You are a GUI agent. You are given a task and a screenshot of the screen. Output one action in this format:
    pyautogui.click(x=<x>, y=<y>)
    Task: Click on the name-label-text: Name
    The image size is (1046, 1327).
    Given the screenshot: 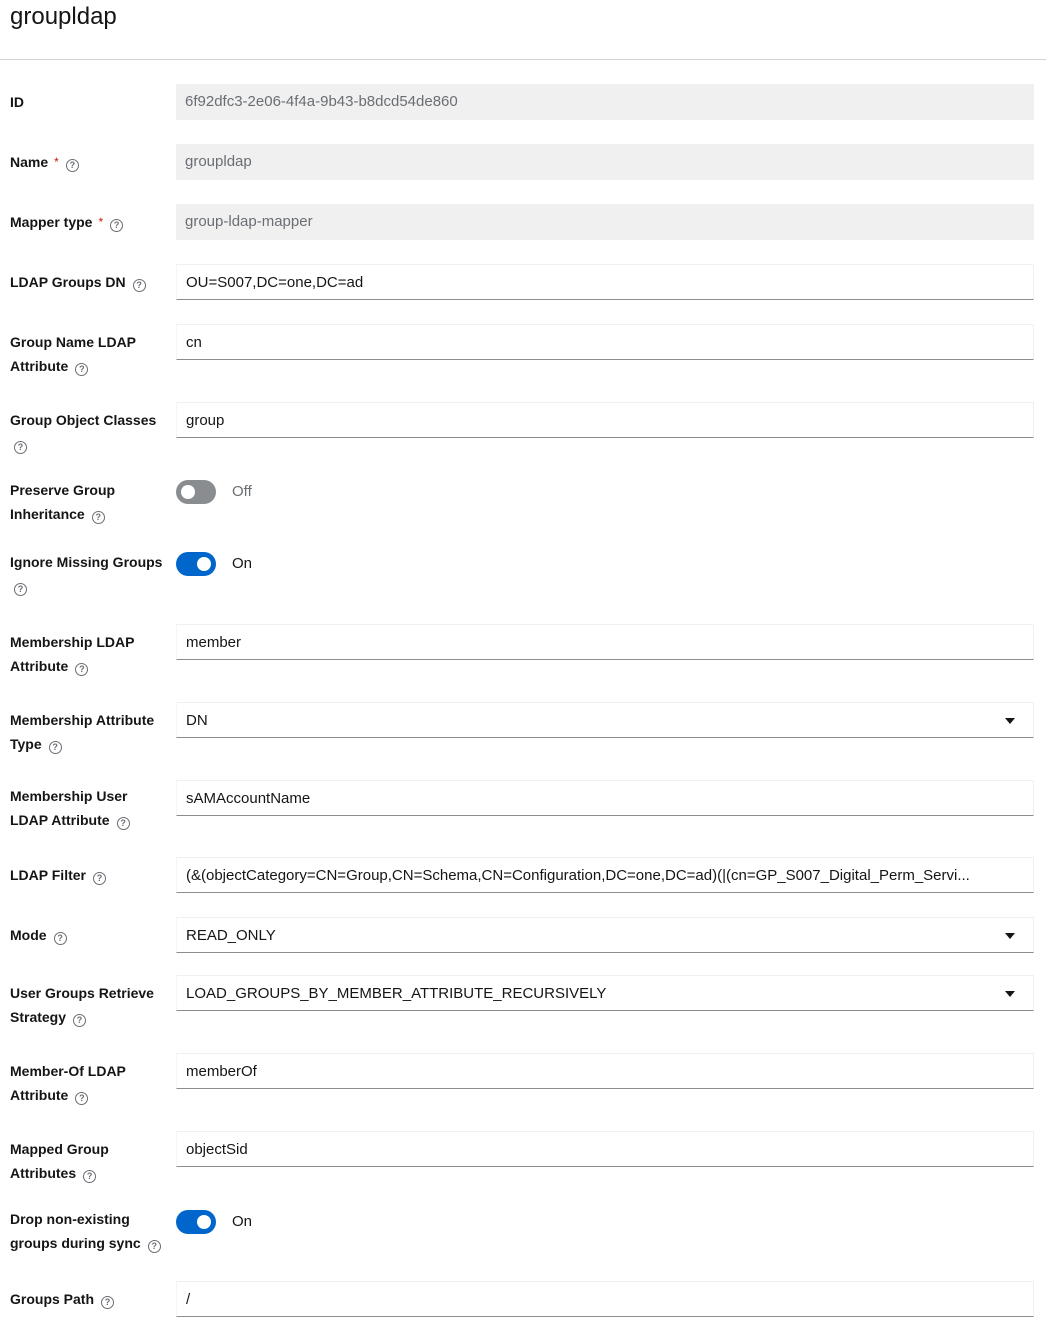 What is the action you would take?
    pyautogui.click(x=29, y=162)
    